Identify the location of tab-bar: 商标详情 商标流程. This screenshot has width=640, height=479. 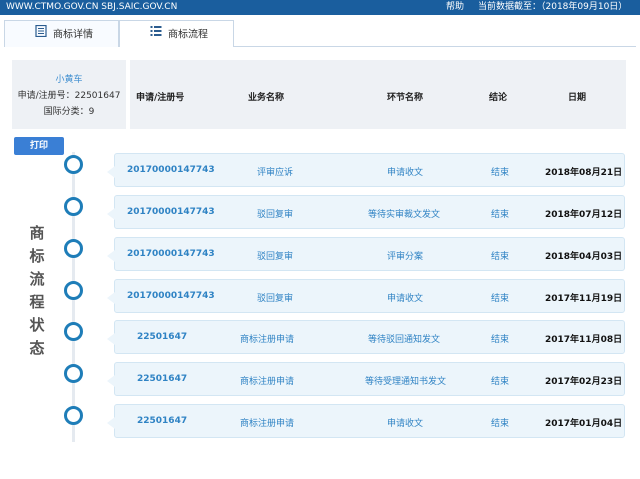
(320, 34).